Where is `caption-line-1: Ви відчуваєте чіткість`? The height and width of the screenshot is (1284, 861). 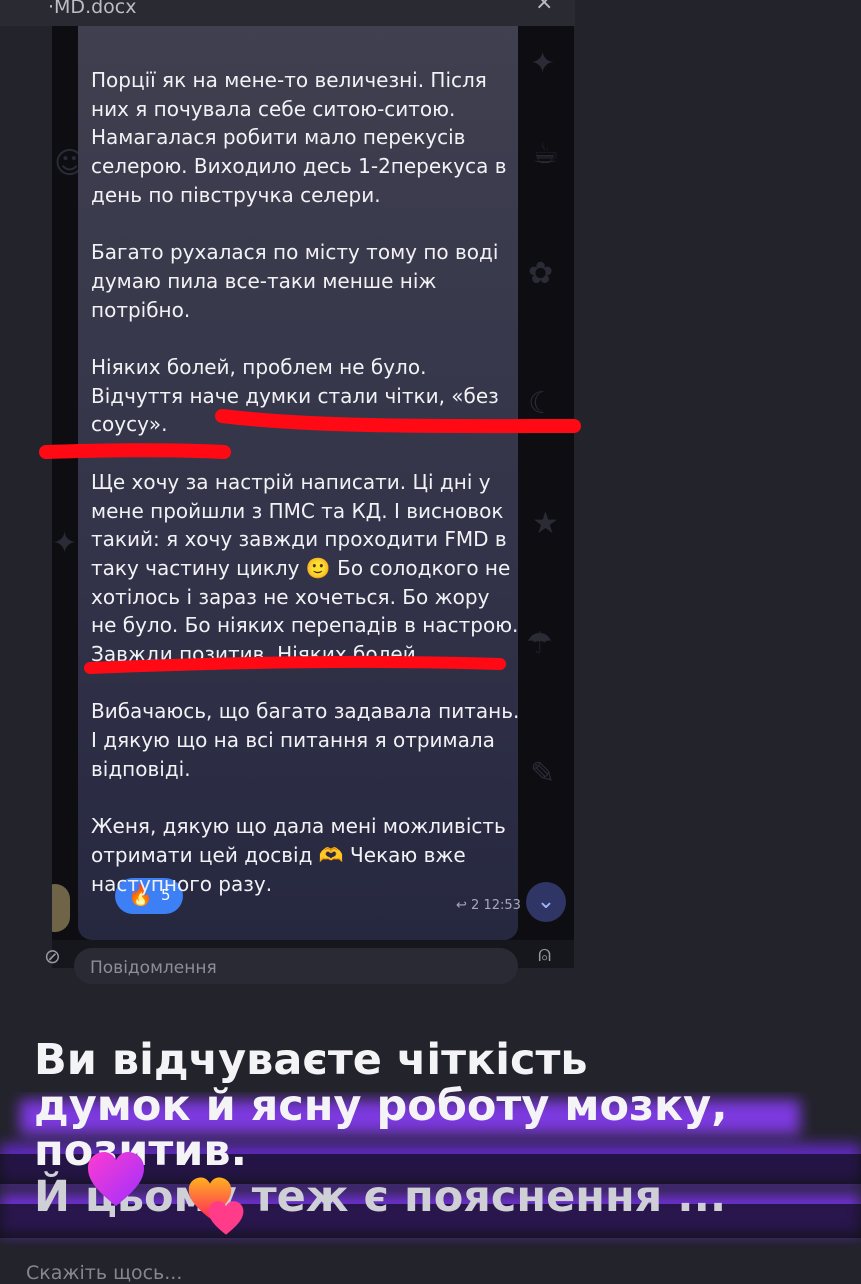 caption-line-1: Ви відчуваєте чіткість is located at coordinates (311, 1060).